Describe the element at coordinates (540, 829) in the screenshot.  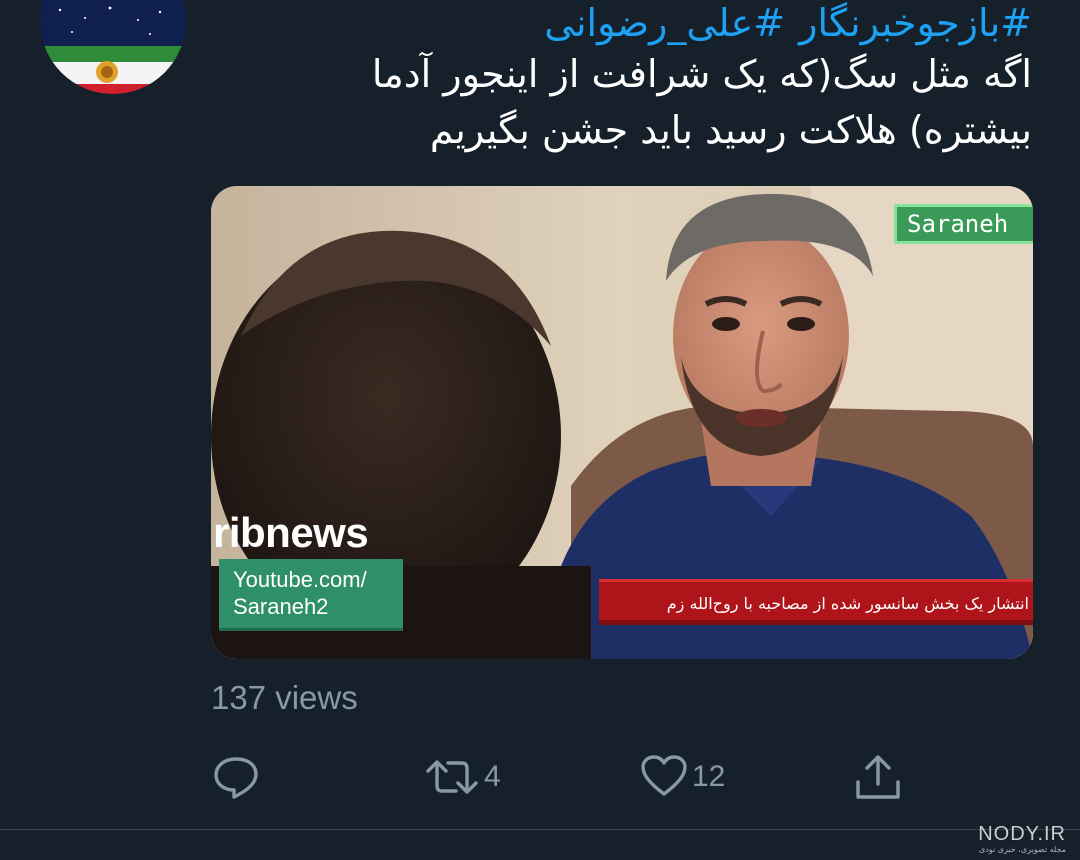
I see `divider` at that location.